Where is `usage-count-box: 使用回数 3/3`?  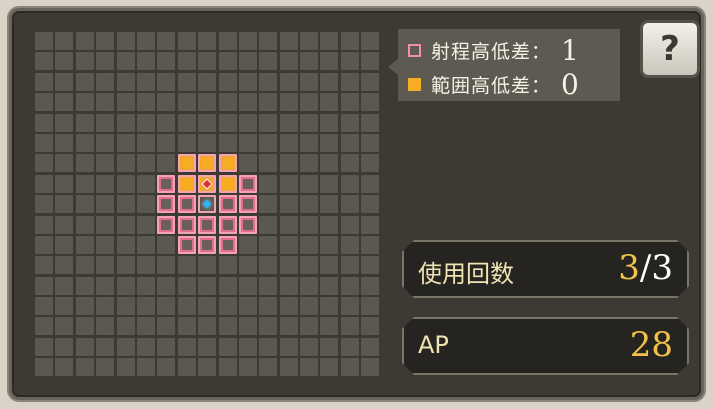 usage-count-box: 使用回数 3/3 is located at coordinates (545, 269).